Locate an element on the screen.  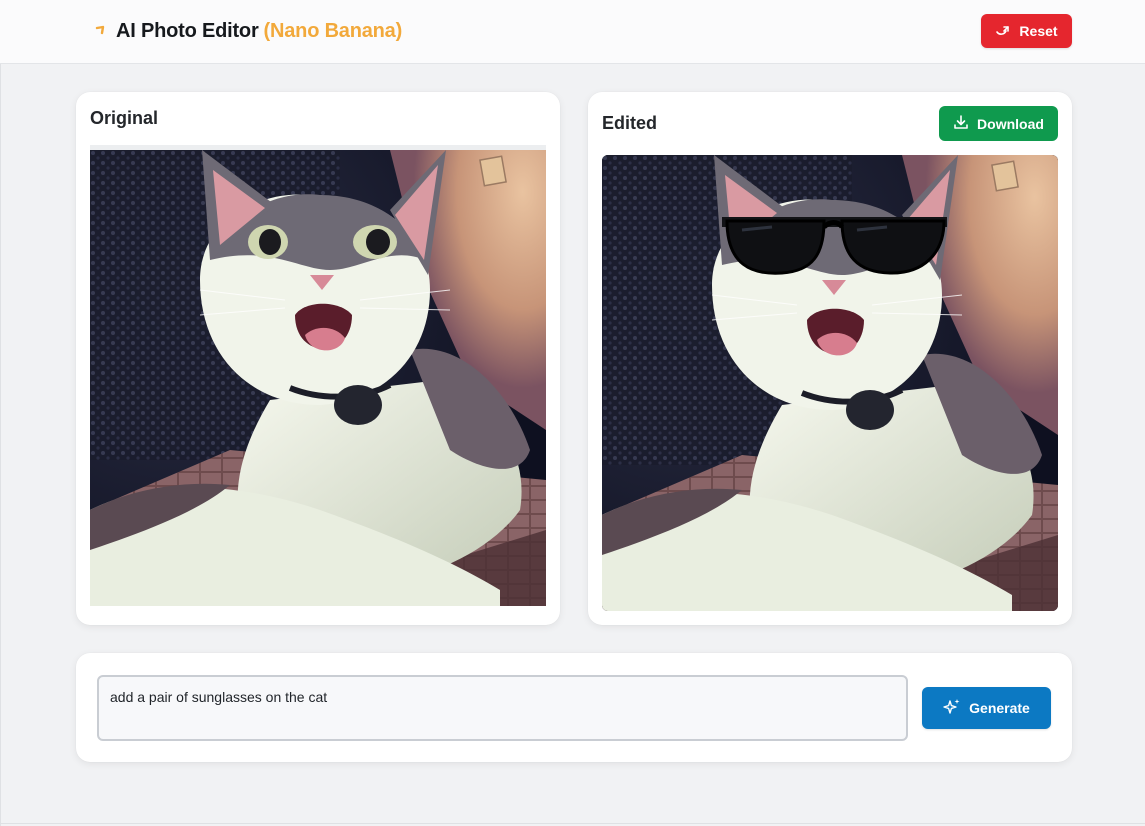
prompt-input: add a pair of sunglasses on the cat is located at coordinates (502, 708).